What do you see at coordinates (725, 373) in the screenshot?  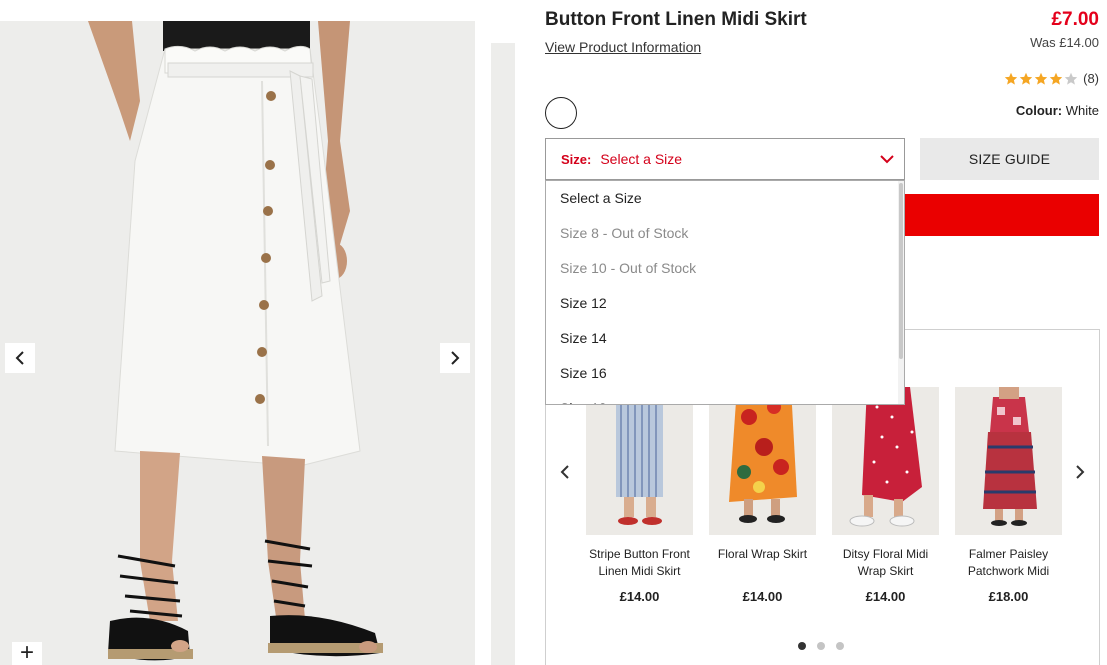 I see `size-option: Size 16` at bounding box center [725, 373].